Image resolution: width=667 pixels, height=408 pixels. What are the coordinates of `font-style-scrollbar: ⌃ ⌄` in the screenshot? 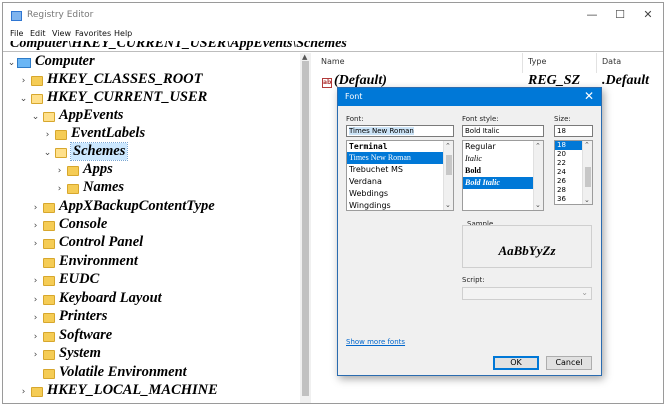 It's located at (538, 175).